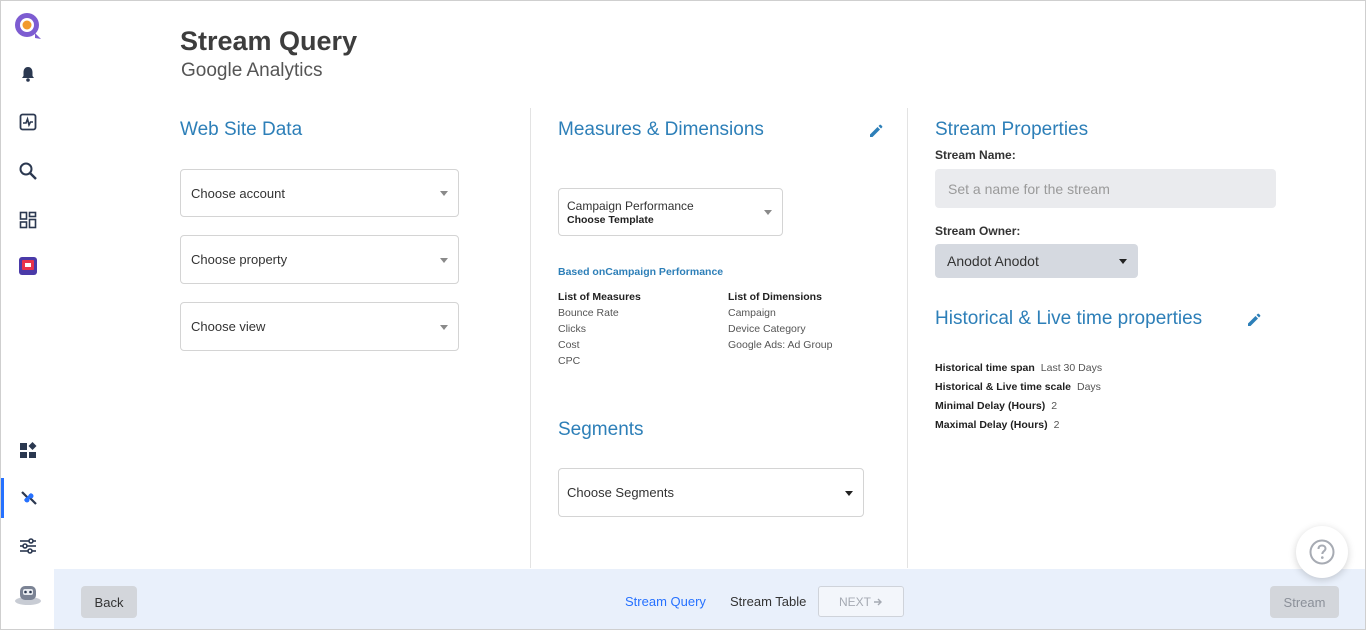 The image size is (1366, 630). I want to click on page-subtitle: Google Analytics, so click(252, 70).